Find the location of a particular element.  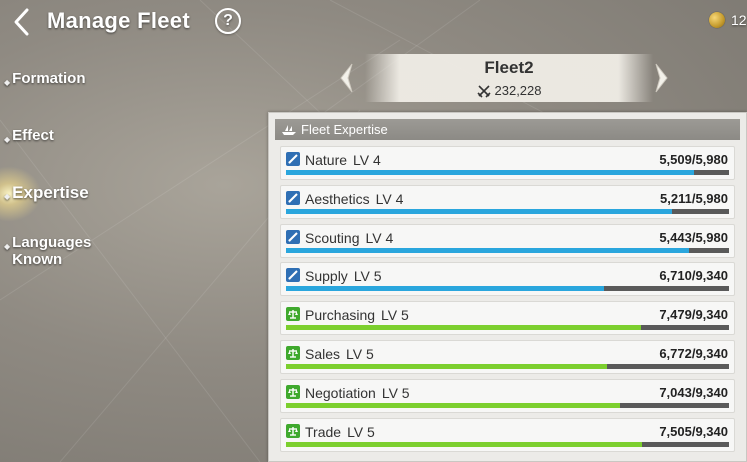

ship-icon is located at coordinates (289, 129).